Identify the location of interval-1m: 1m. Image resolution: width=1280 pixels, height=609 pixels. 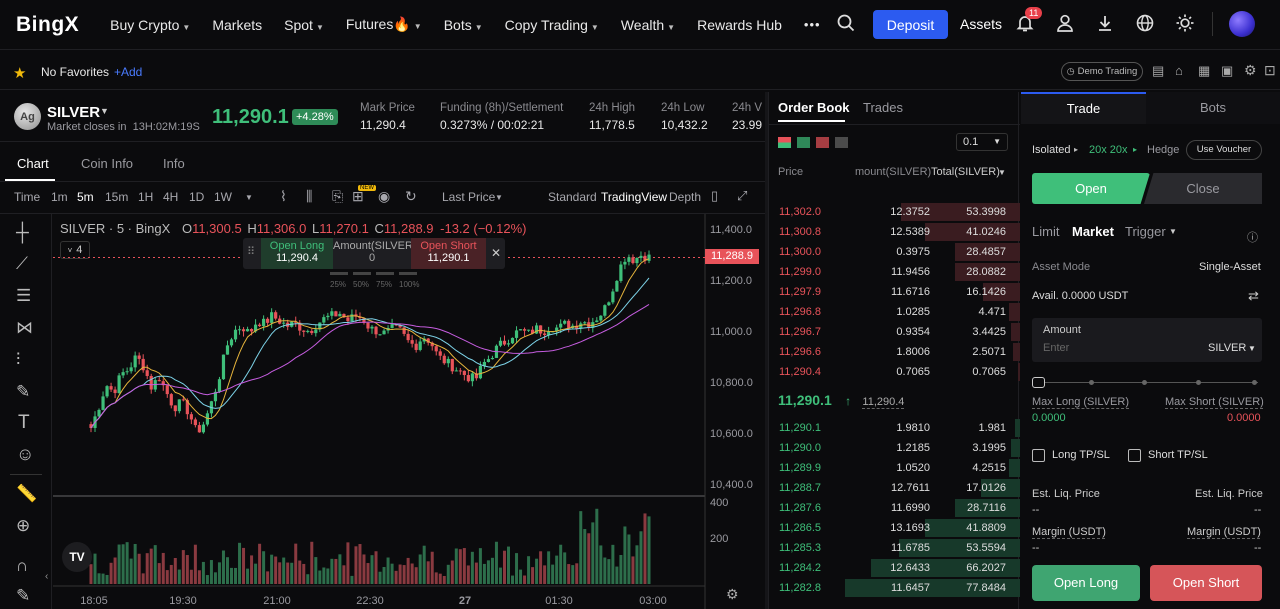
(59, 197).